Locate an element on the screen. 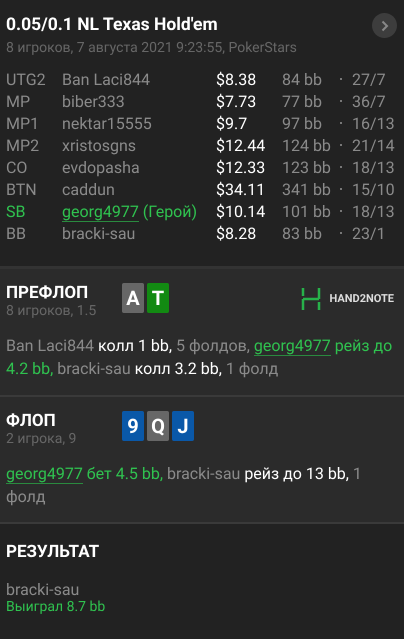  winner-name: bracki-sau is located at coordinates (43, 590).